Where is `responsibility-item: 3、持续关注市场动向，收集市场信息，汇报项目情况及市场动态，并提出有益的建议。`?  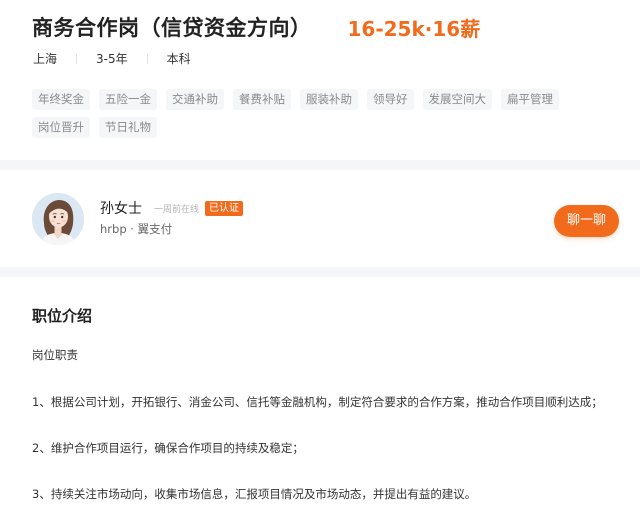
responsibility-item: 3、持续关注市场动向，收集市场信息，汇报项目情况及市场动态，并提出有益的建议。 is located at coordinates (254, 494).